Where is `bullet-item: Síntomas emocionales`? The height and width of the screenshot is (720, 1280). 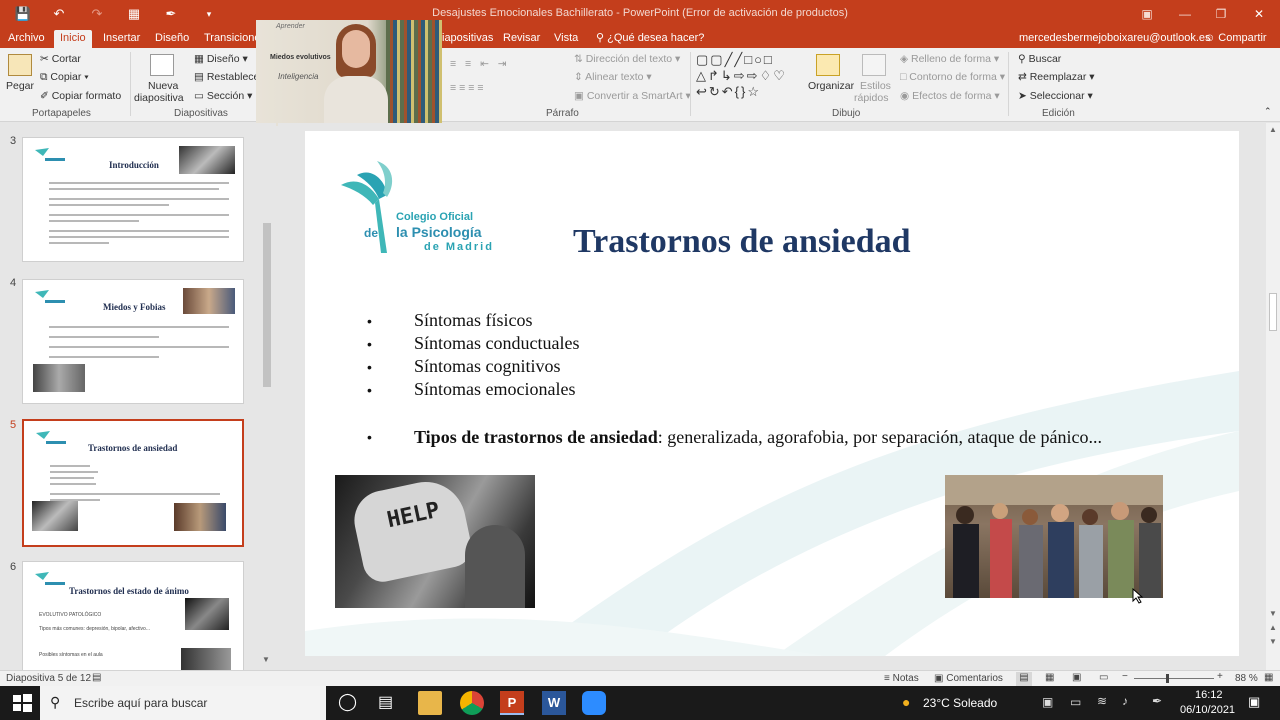 bullet-item: Síntomas emocionales is located at coordinates (494, 389).